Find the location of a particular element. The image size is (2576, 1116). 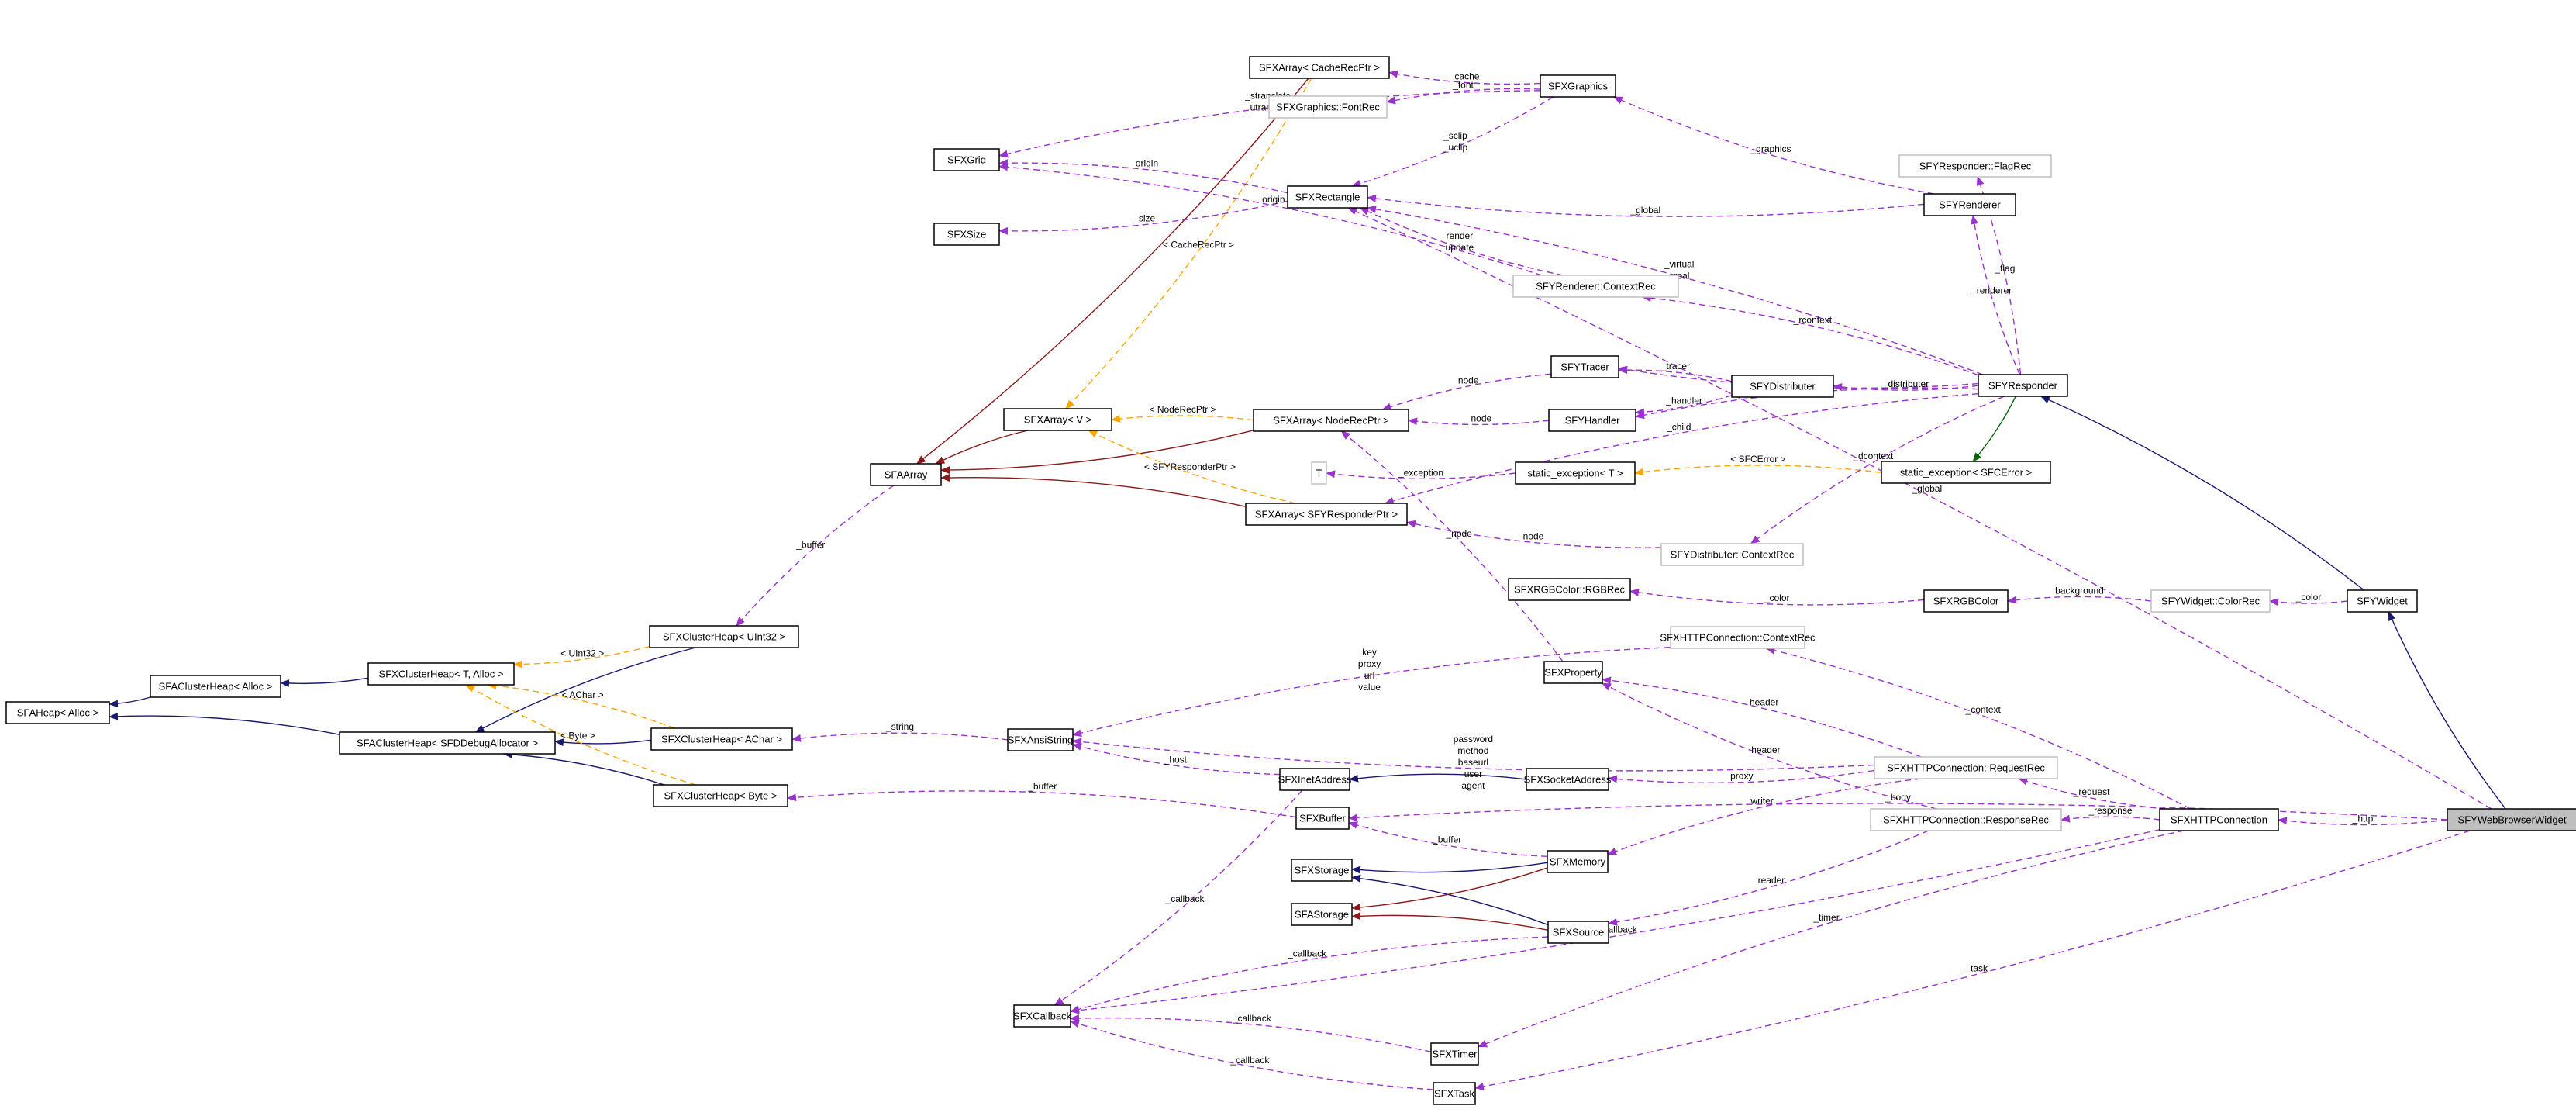

edge-label: < AChar > is located at coordinates (583, 694).